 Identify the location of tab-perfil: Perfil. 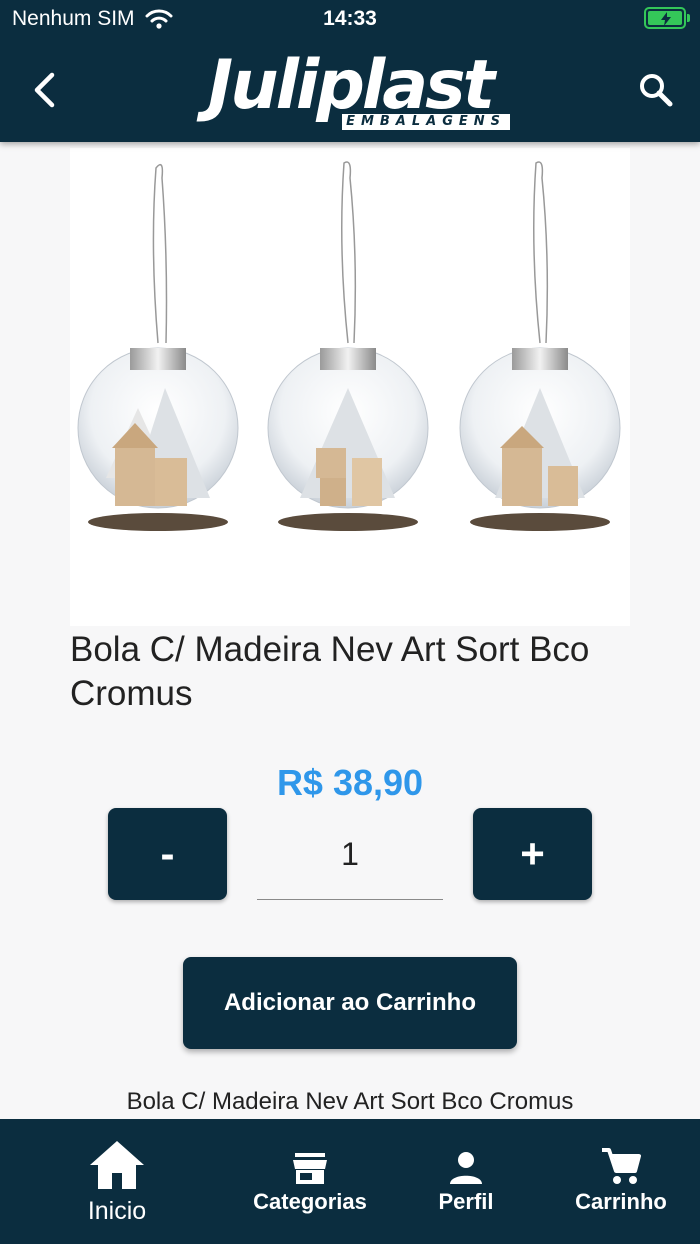
(466, 1181).